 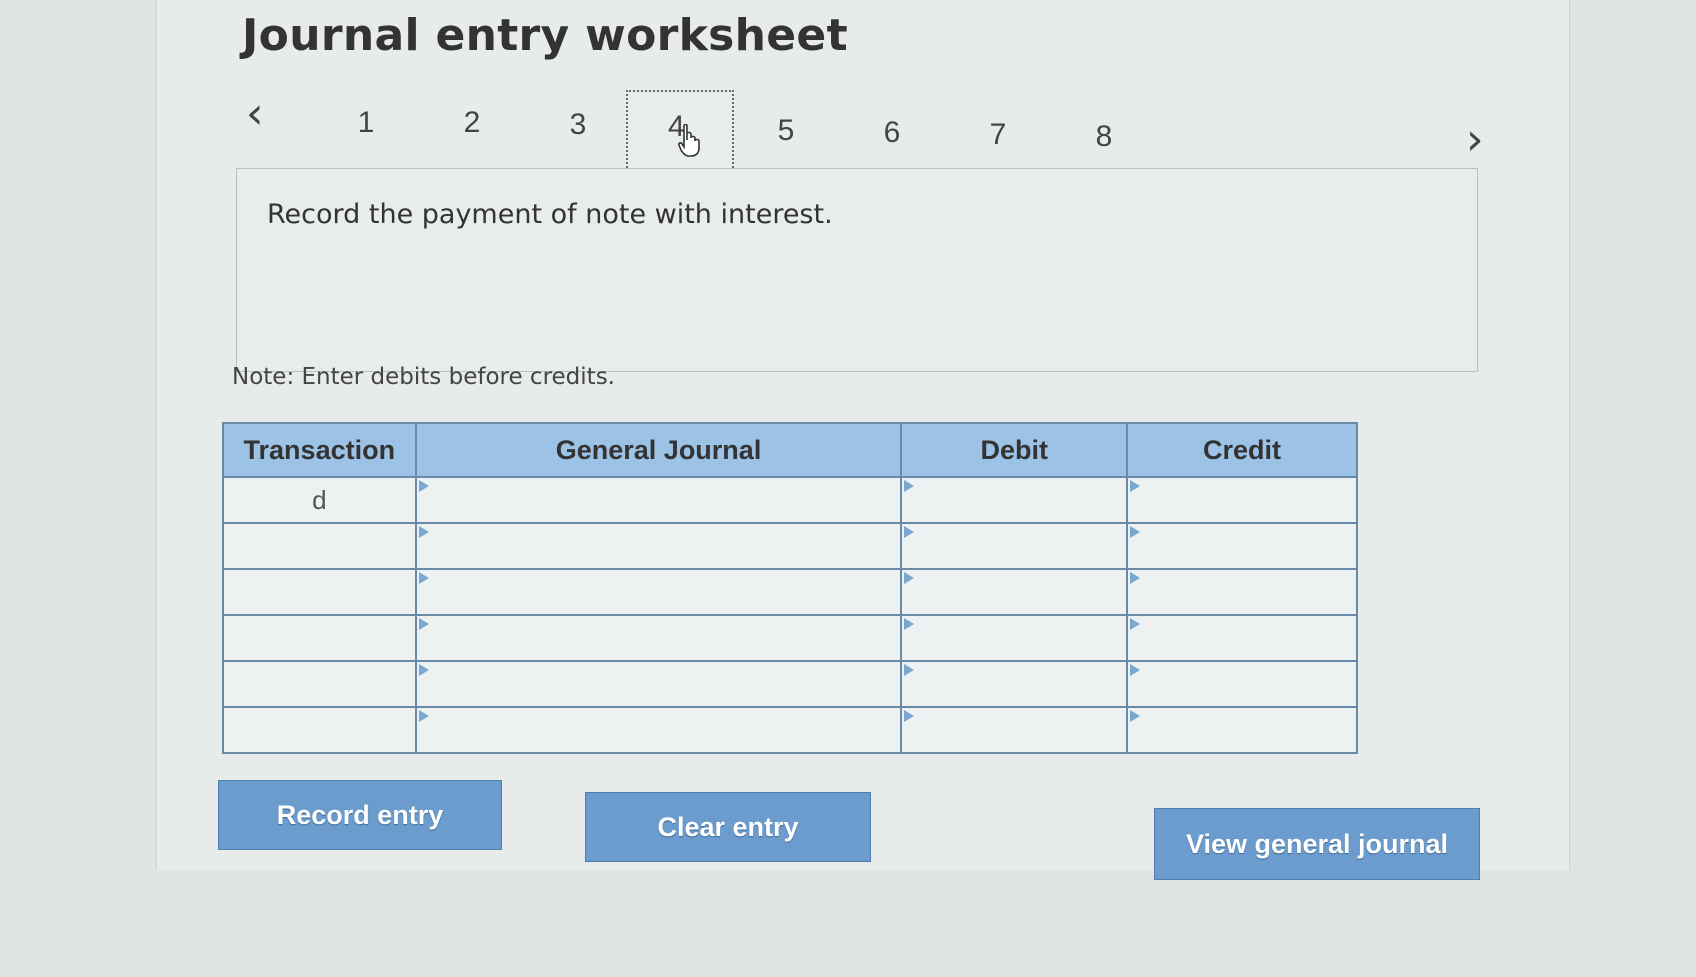 What do you see at coordinates (366, 123) in the screenshot?
I see `page-1: 1` at bounding box center [366, 123].